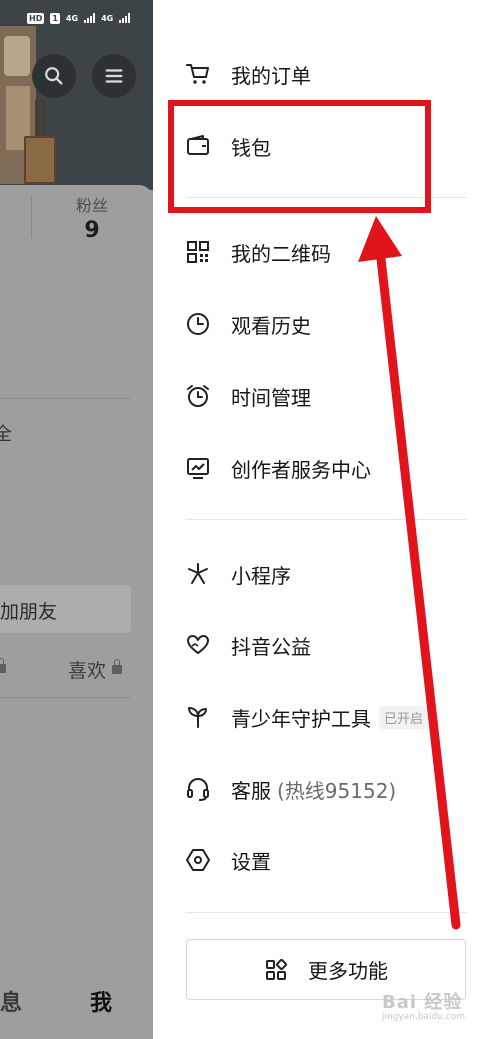 The width and height of the screenshot is (500, 1039). I want to click on menu-item-label: 时间管理, so click(271, 397).